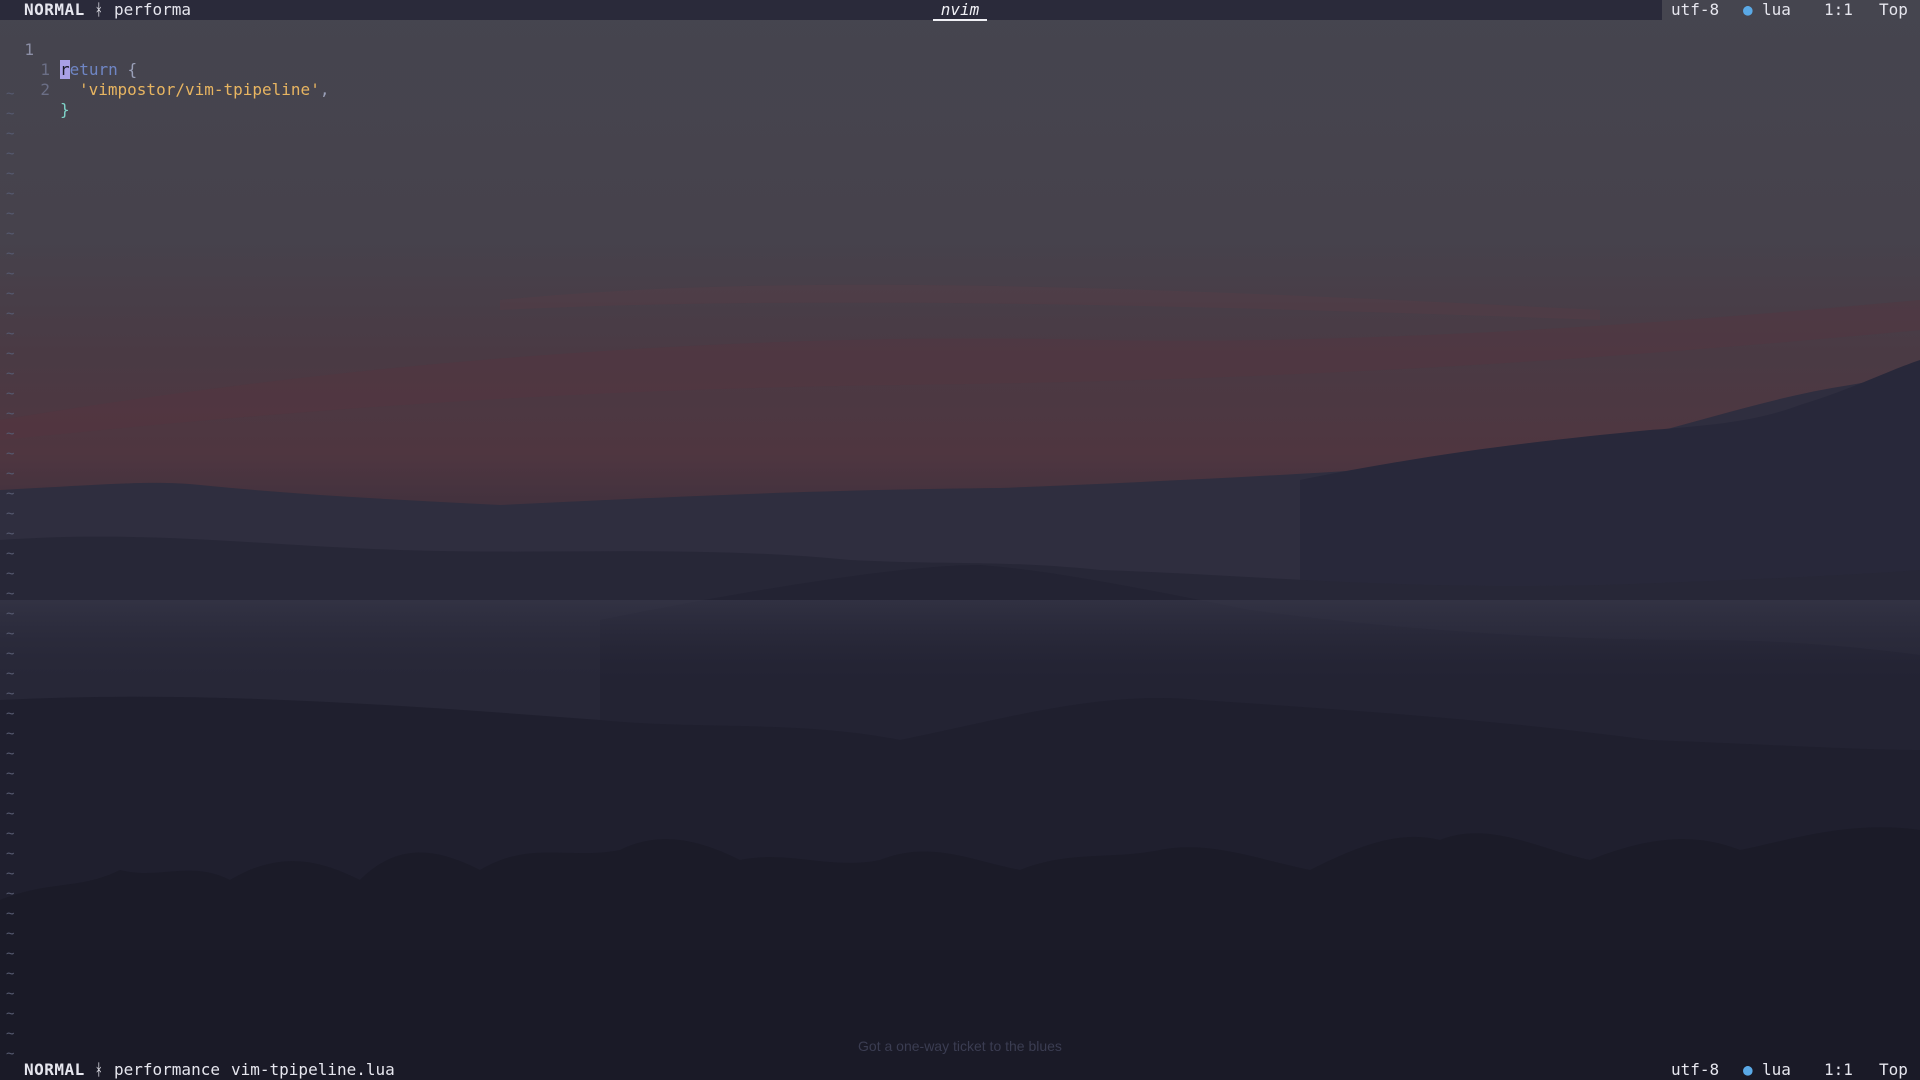  What do you see at coordinates (99, 1069) in the screenshot?
I see `git-branch-icon: ᚼ` at bounding box center [99, 1069].